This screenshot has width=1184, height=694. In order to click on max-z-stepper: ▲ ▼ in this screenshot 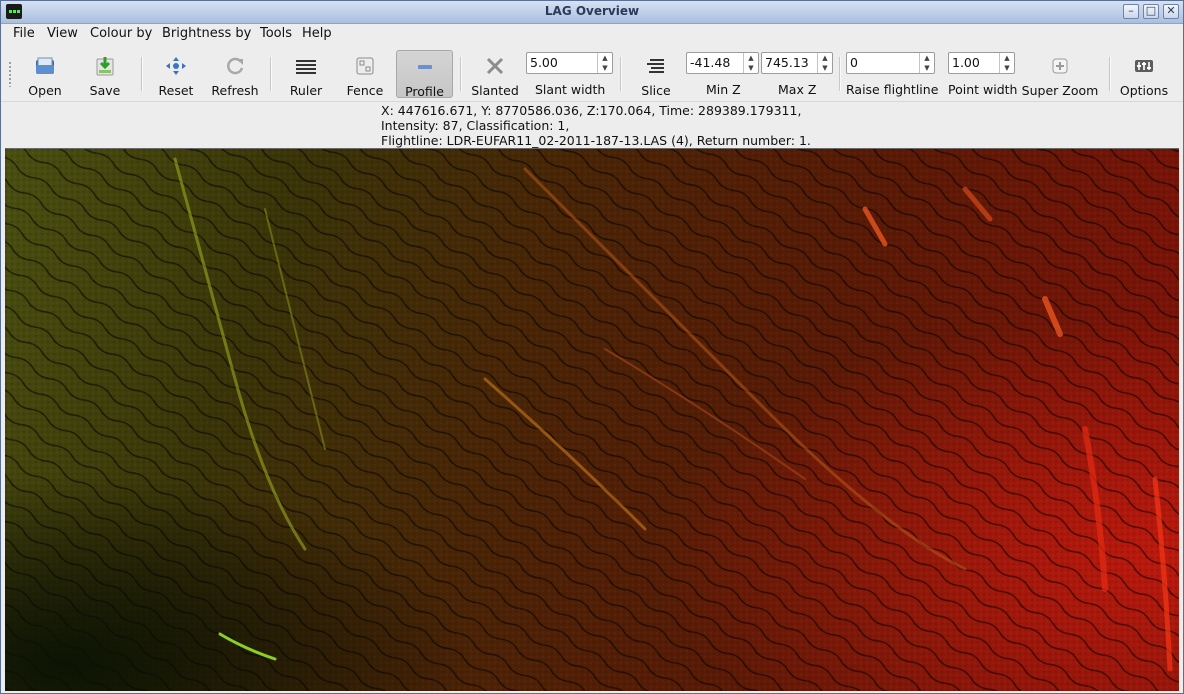, I will do `click(824, 63)`.